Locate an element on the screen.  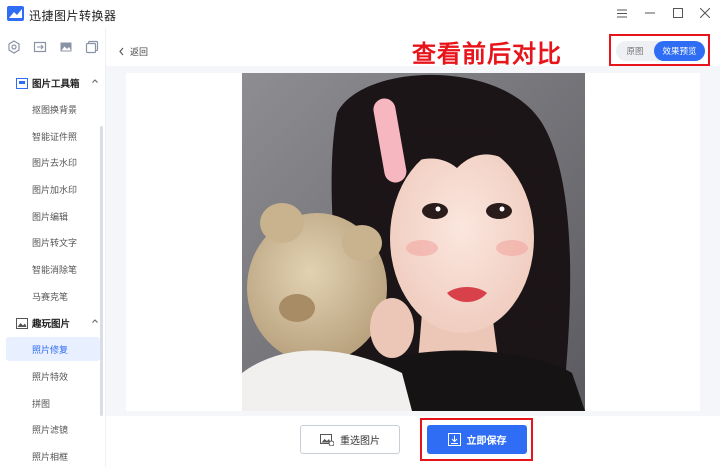
back-label: 返回 is located at coordinates (139, 53).